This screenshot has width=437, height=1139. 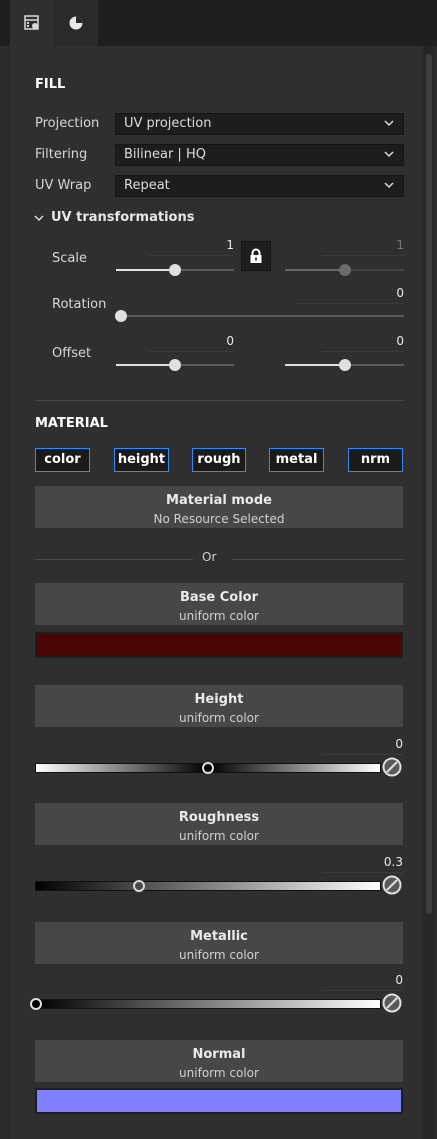 I want to click on scrollbar, so click(x=429, y=592).